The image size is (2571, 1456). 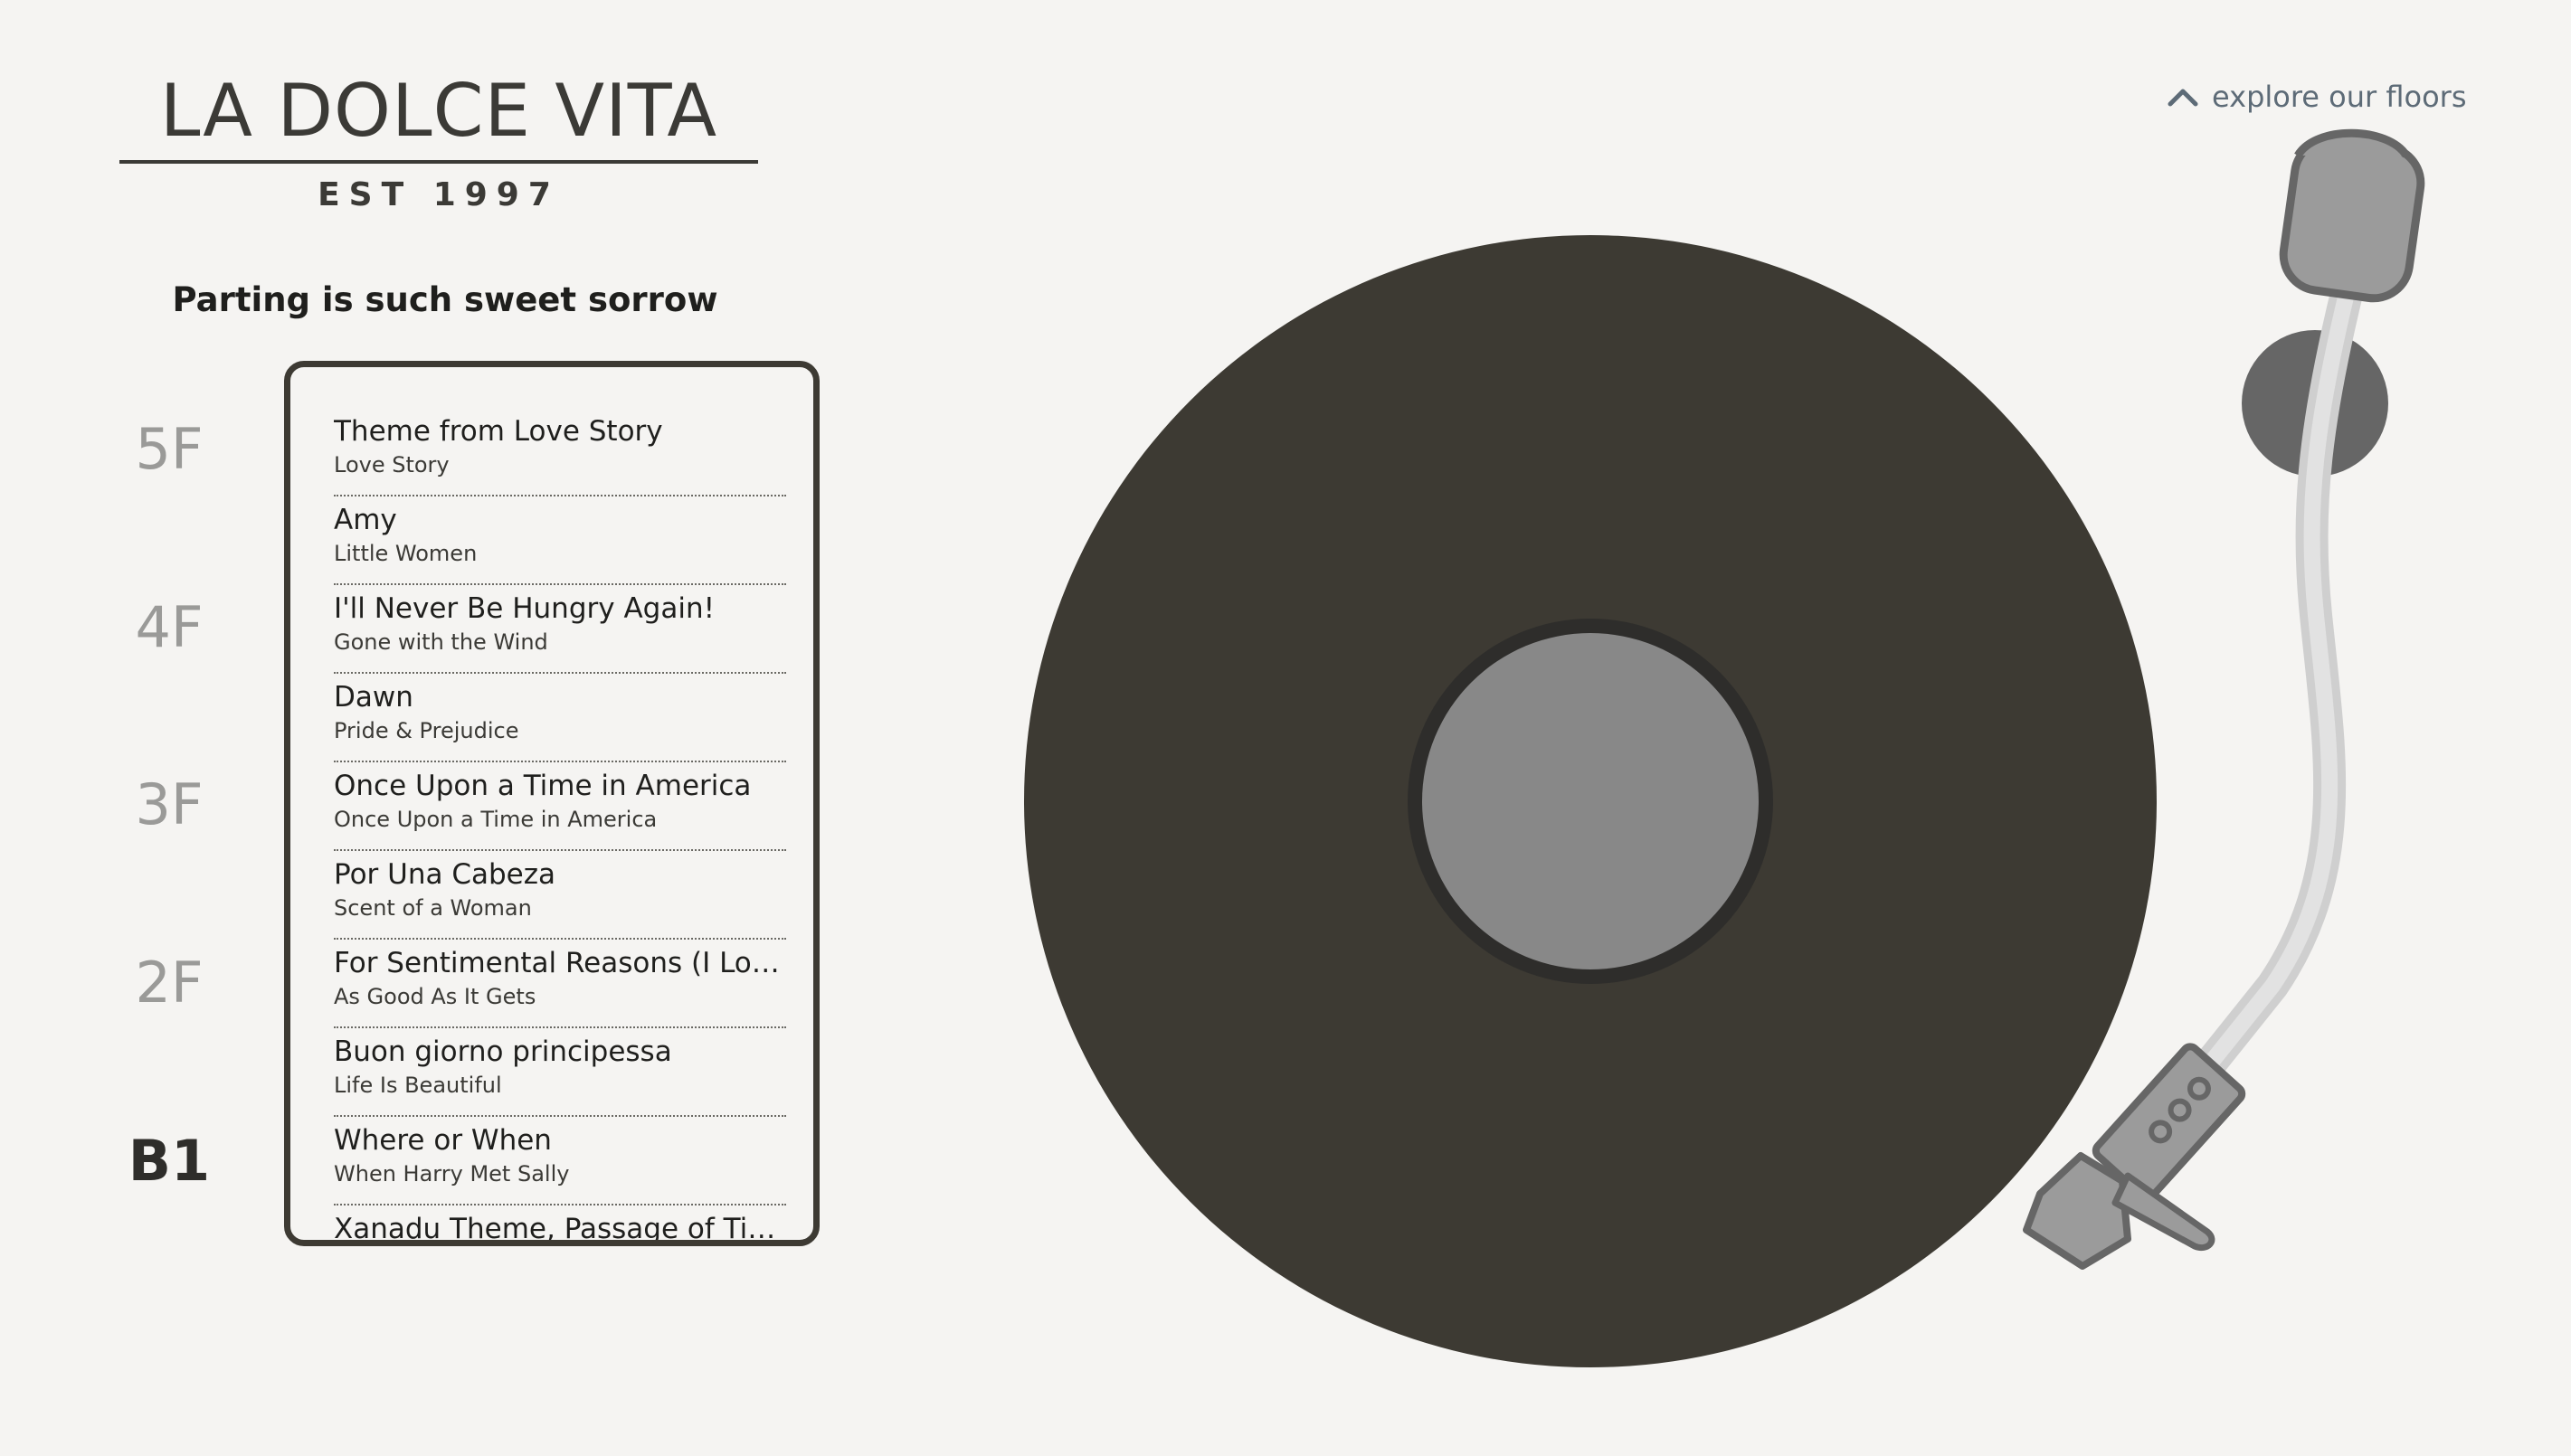 What do you see at coordinates (2352, 219) in the screenshot?
I see `tonearm-counterweight` at bounding box center [2352, 219].